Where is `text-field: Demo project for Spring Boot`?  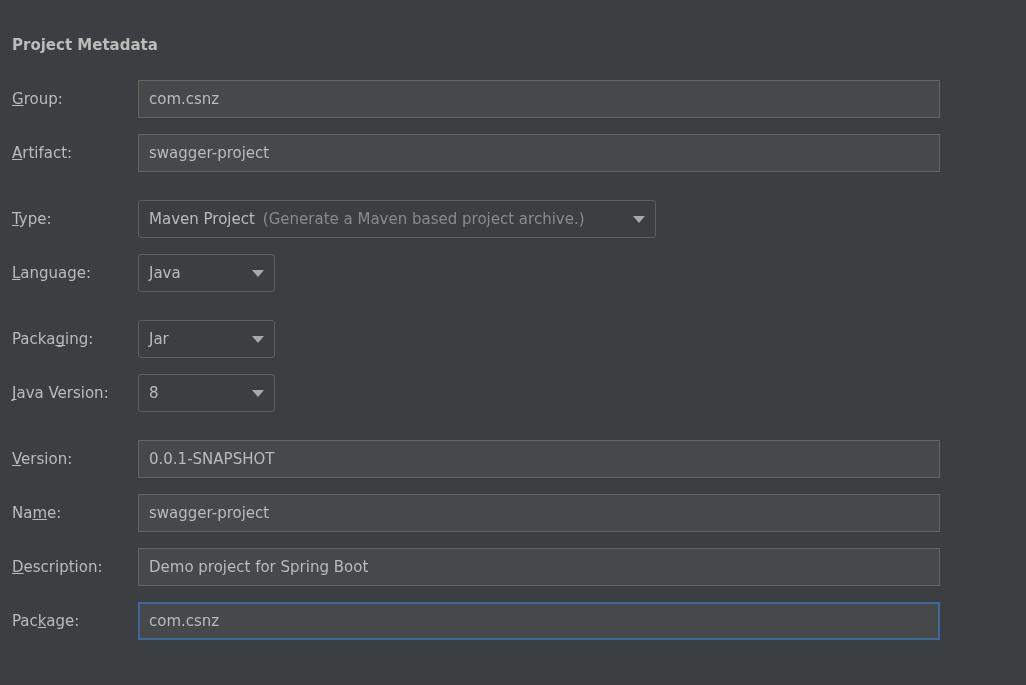
text-field: Demo project for Spring Boot is located at coordinates (539, 567).